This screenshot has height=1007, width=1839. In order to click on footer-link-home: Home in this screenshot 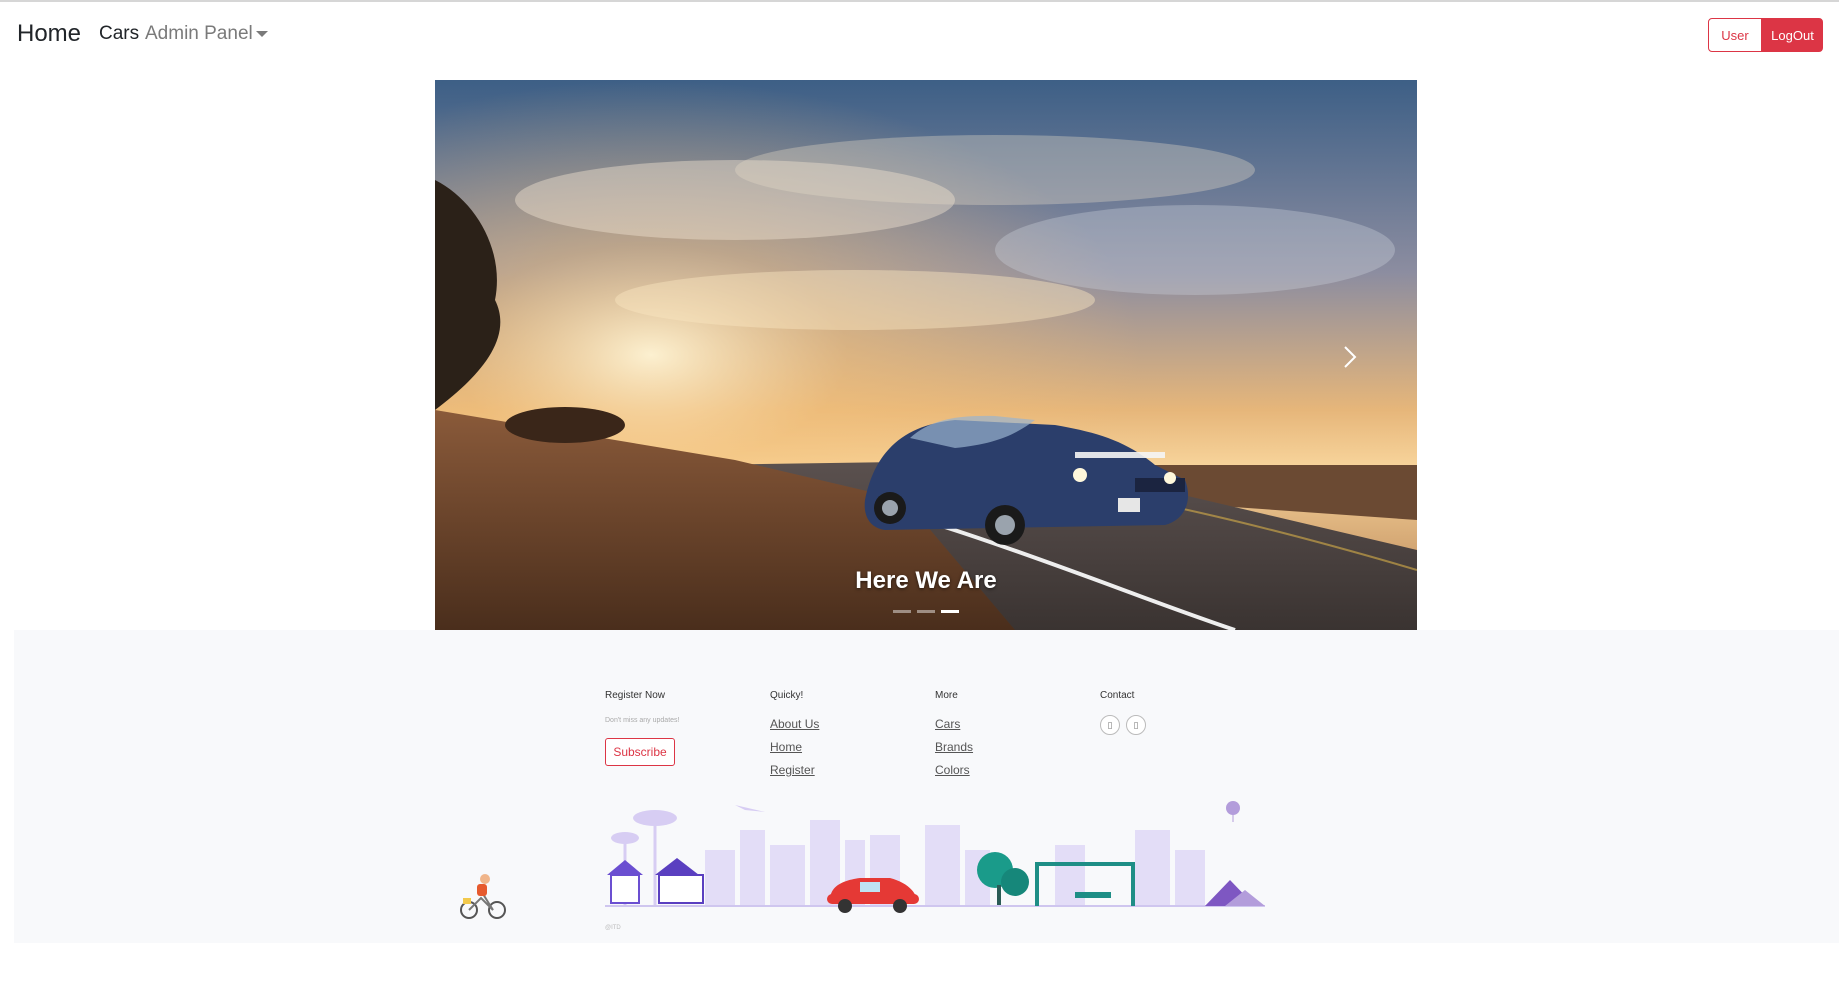, I will do `click(794, 747)`.